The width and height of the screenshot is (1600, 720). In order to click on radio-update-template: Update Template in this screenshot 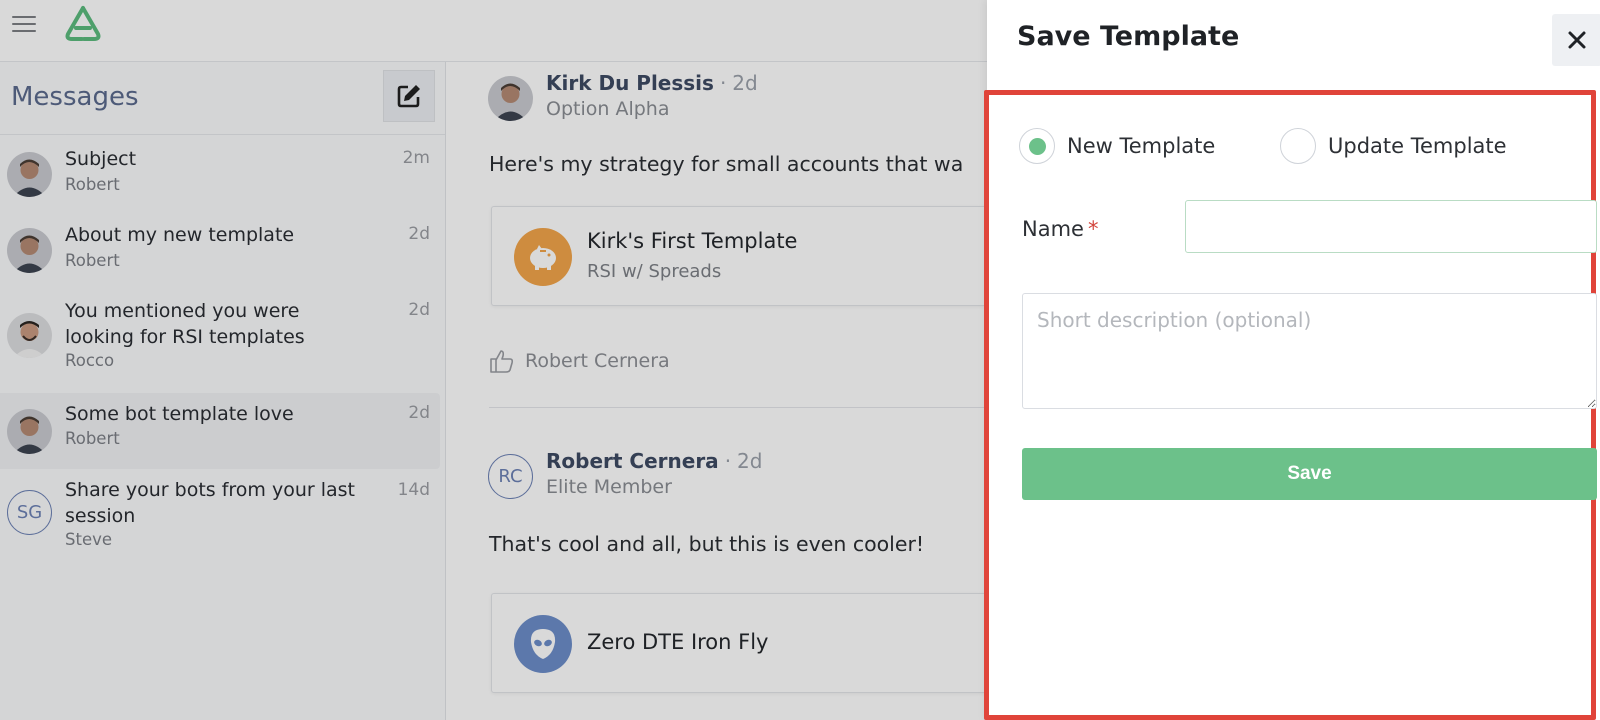, I will do `click(1393, 146)`.